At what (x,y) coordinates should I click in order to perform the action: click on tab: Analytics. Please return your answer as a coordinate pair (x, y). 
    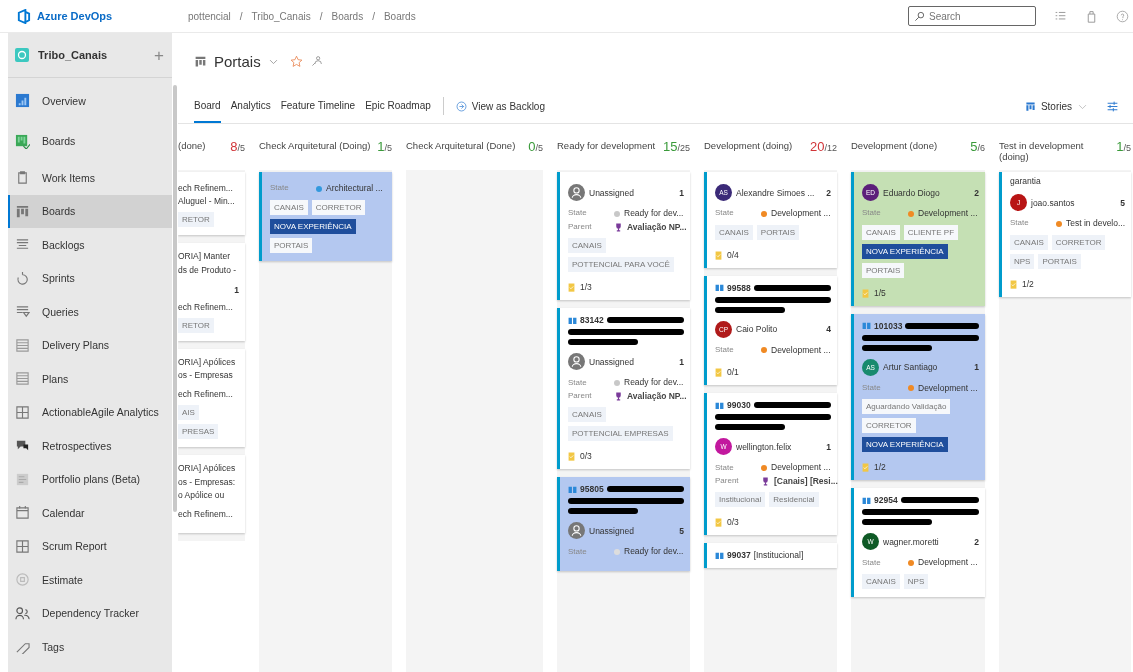
    Looking at the image, I should click on (250, 106).